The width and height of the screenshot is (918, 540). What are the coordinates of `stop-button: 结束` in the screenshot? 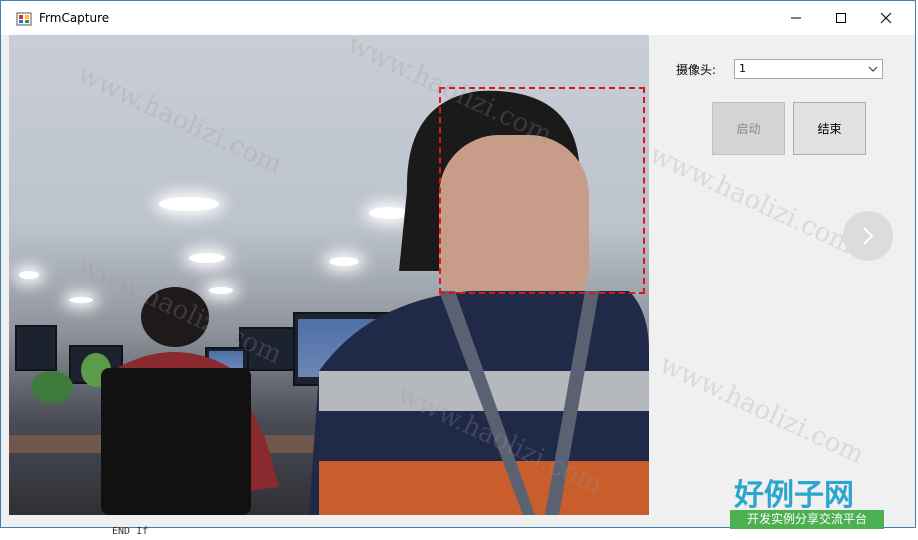 It's located at (829, 128).